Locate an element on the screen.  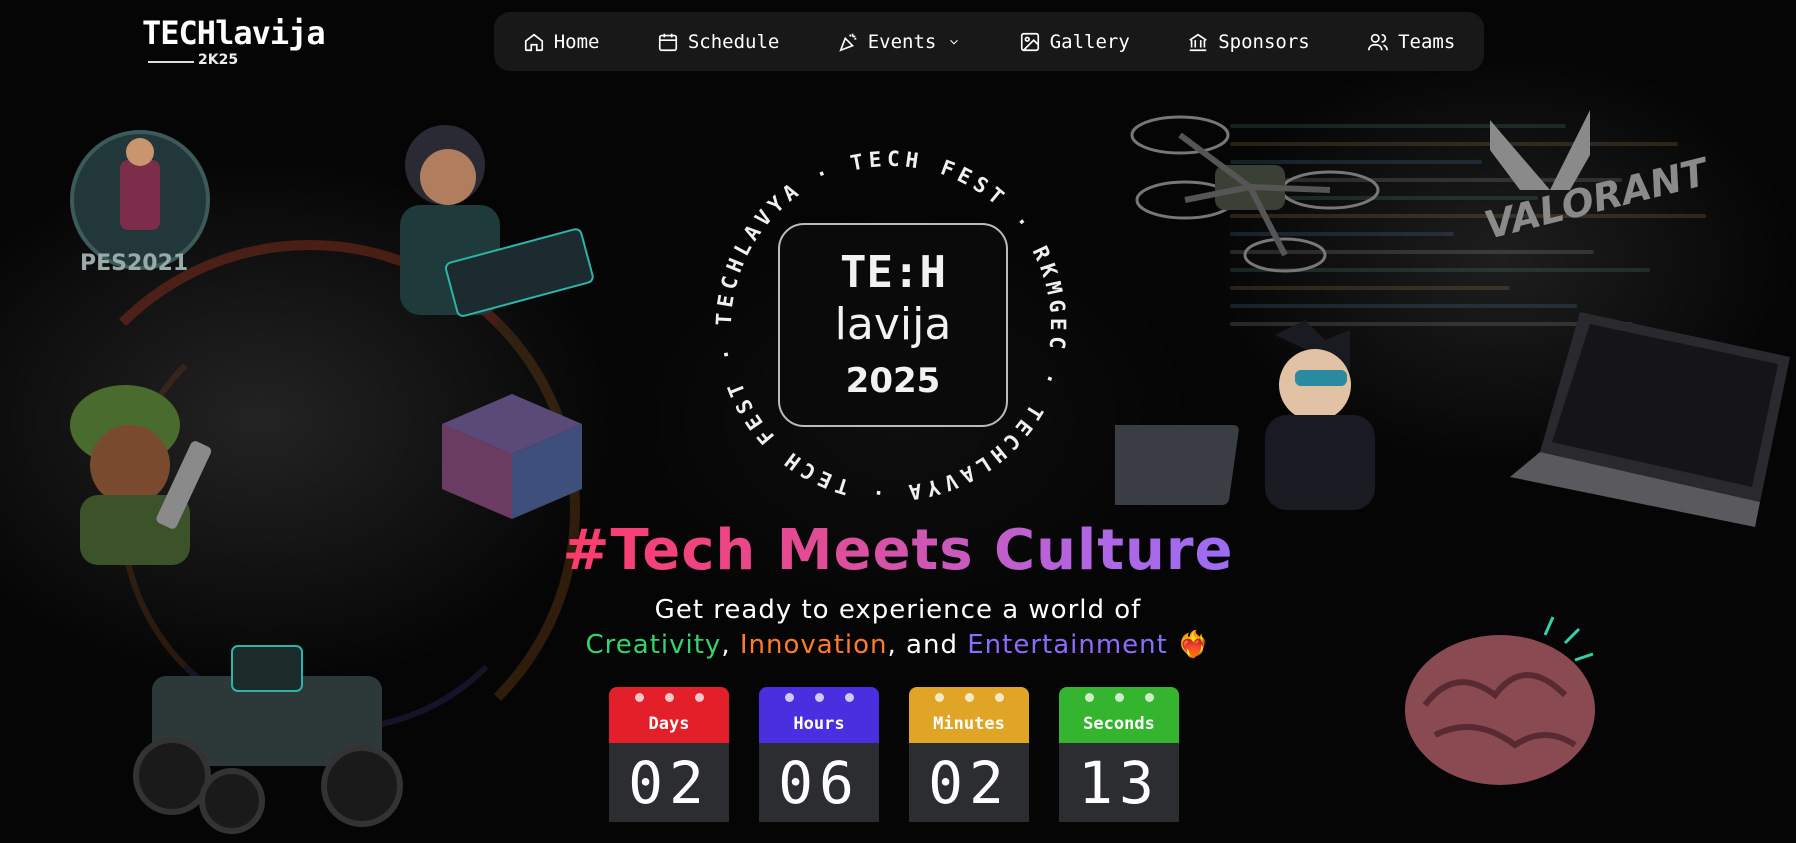
users-icon is located at coordinates (1378, 41).